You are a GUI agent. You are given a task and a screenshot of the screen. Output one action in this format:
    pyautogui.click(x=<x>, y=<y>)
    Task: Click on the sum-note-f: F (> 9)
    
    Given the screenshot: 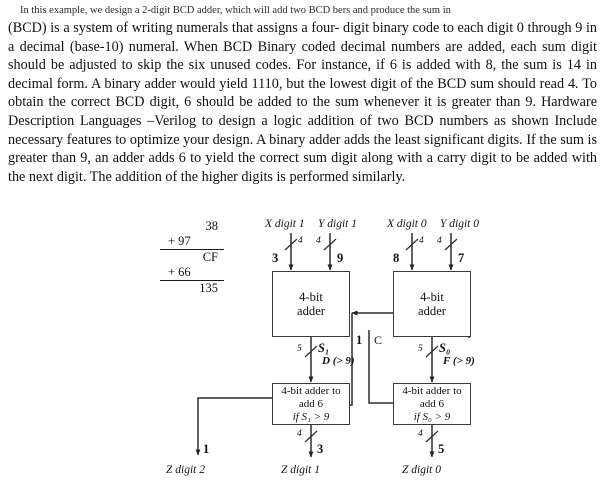 What is the action you would take?
    pyautogui.click(x=459, y=361)
    